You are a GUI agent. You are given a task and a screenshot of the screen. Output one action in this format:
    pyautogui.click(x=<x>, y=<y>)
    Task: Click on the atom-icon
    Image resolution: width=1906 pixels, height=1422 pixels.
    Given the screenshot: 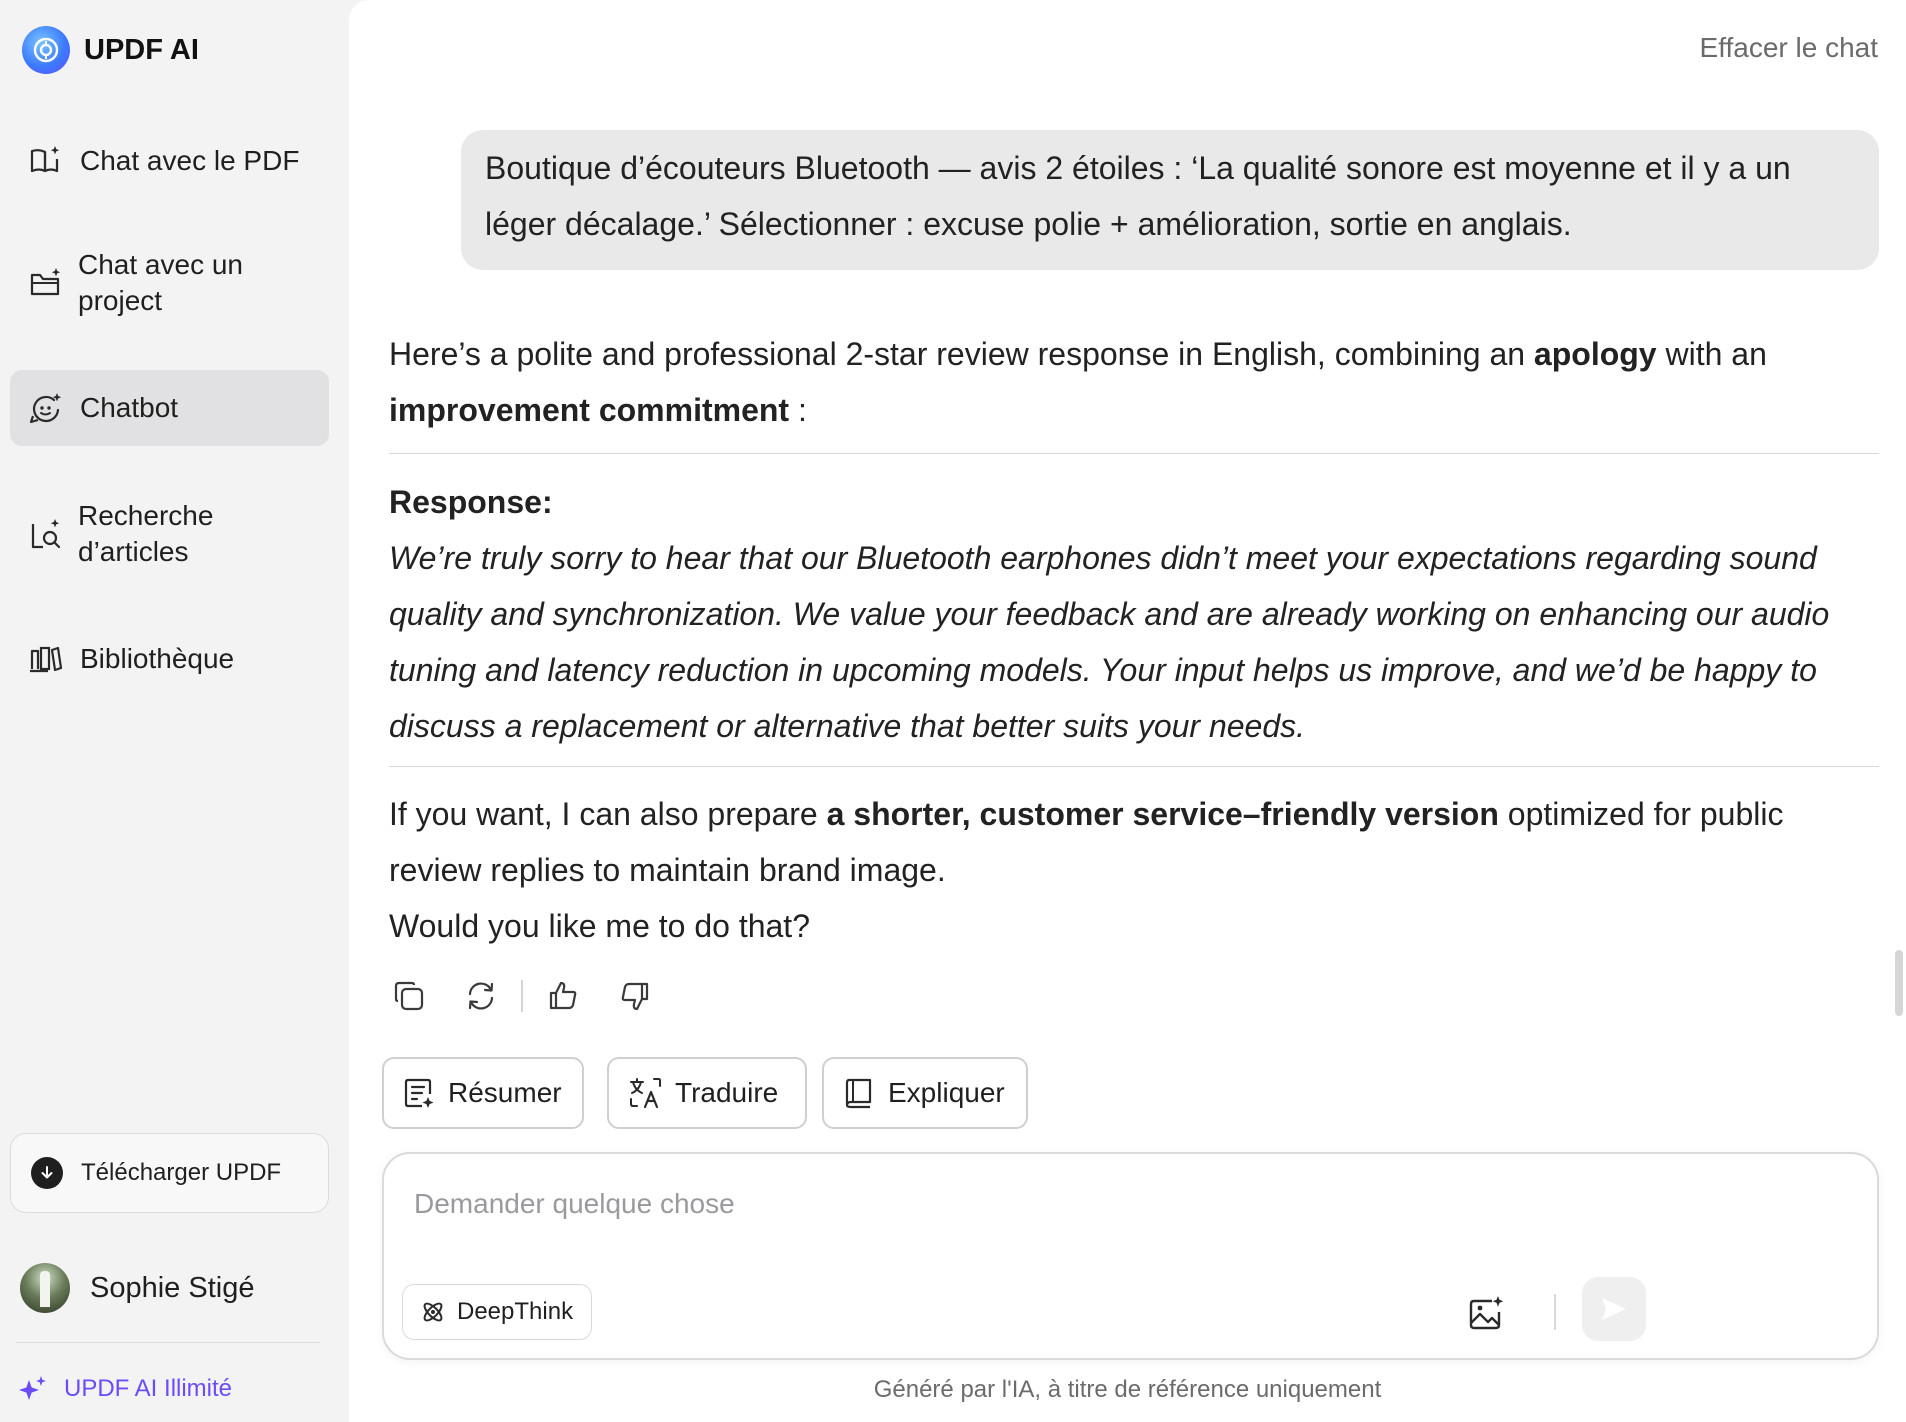 What is the action you would take?
    pyautogui.click(x=433, y=1312)
    